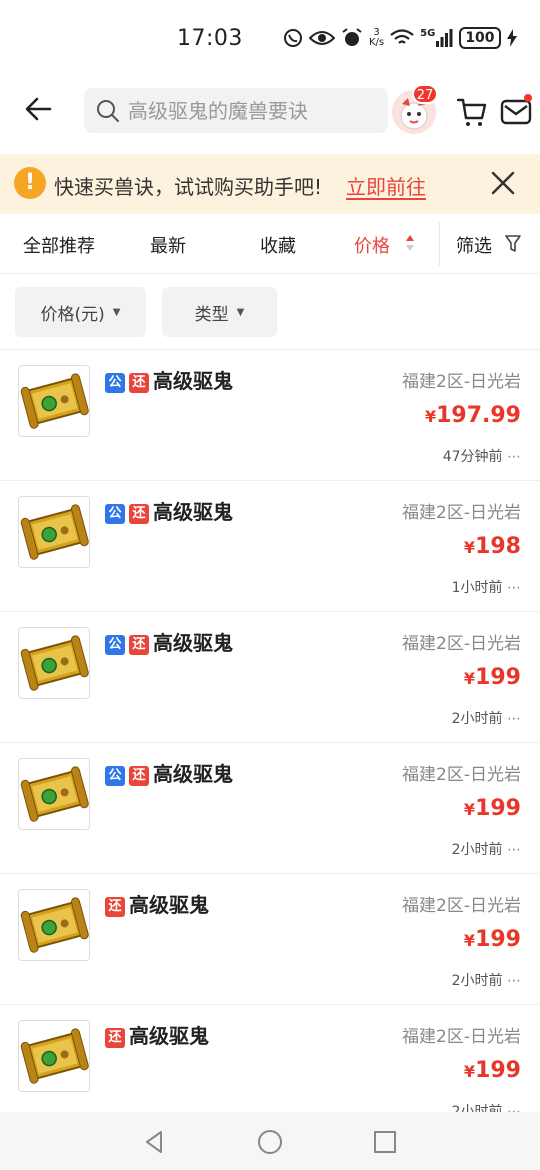 The width and height of the screenshot is (540, 1170). I want to click on list-item: 公还高级驱鬼 福建2区-日光岩 ¥197.99 47分钟前 ⋯, so click(270, 415).